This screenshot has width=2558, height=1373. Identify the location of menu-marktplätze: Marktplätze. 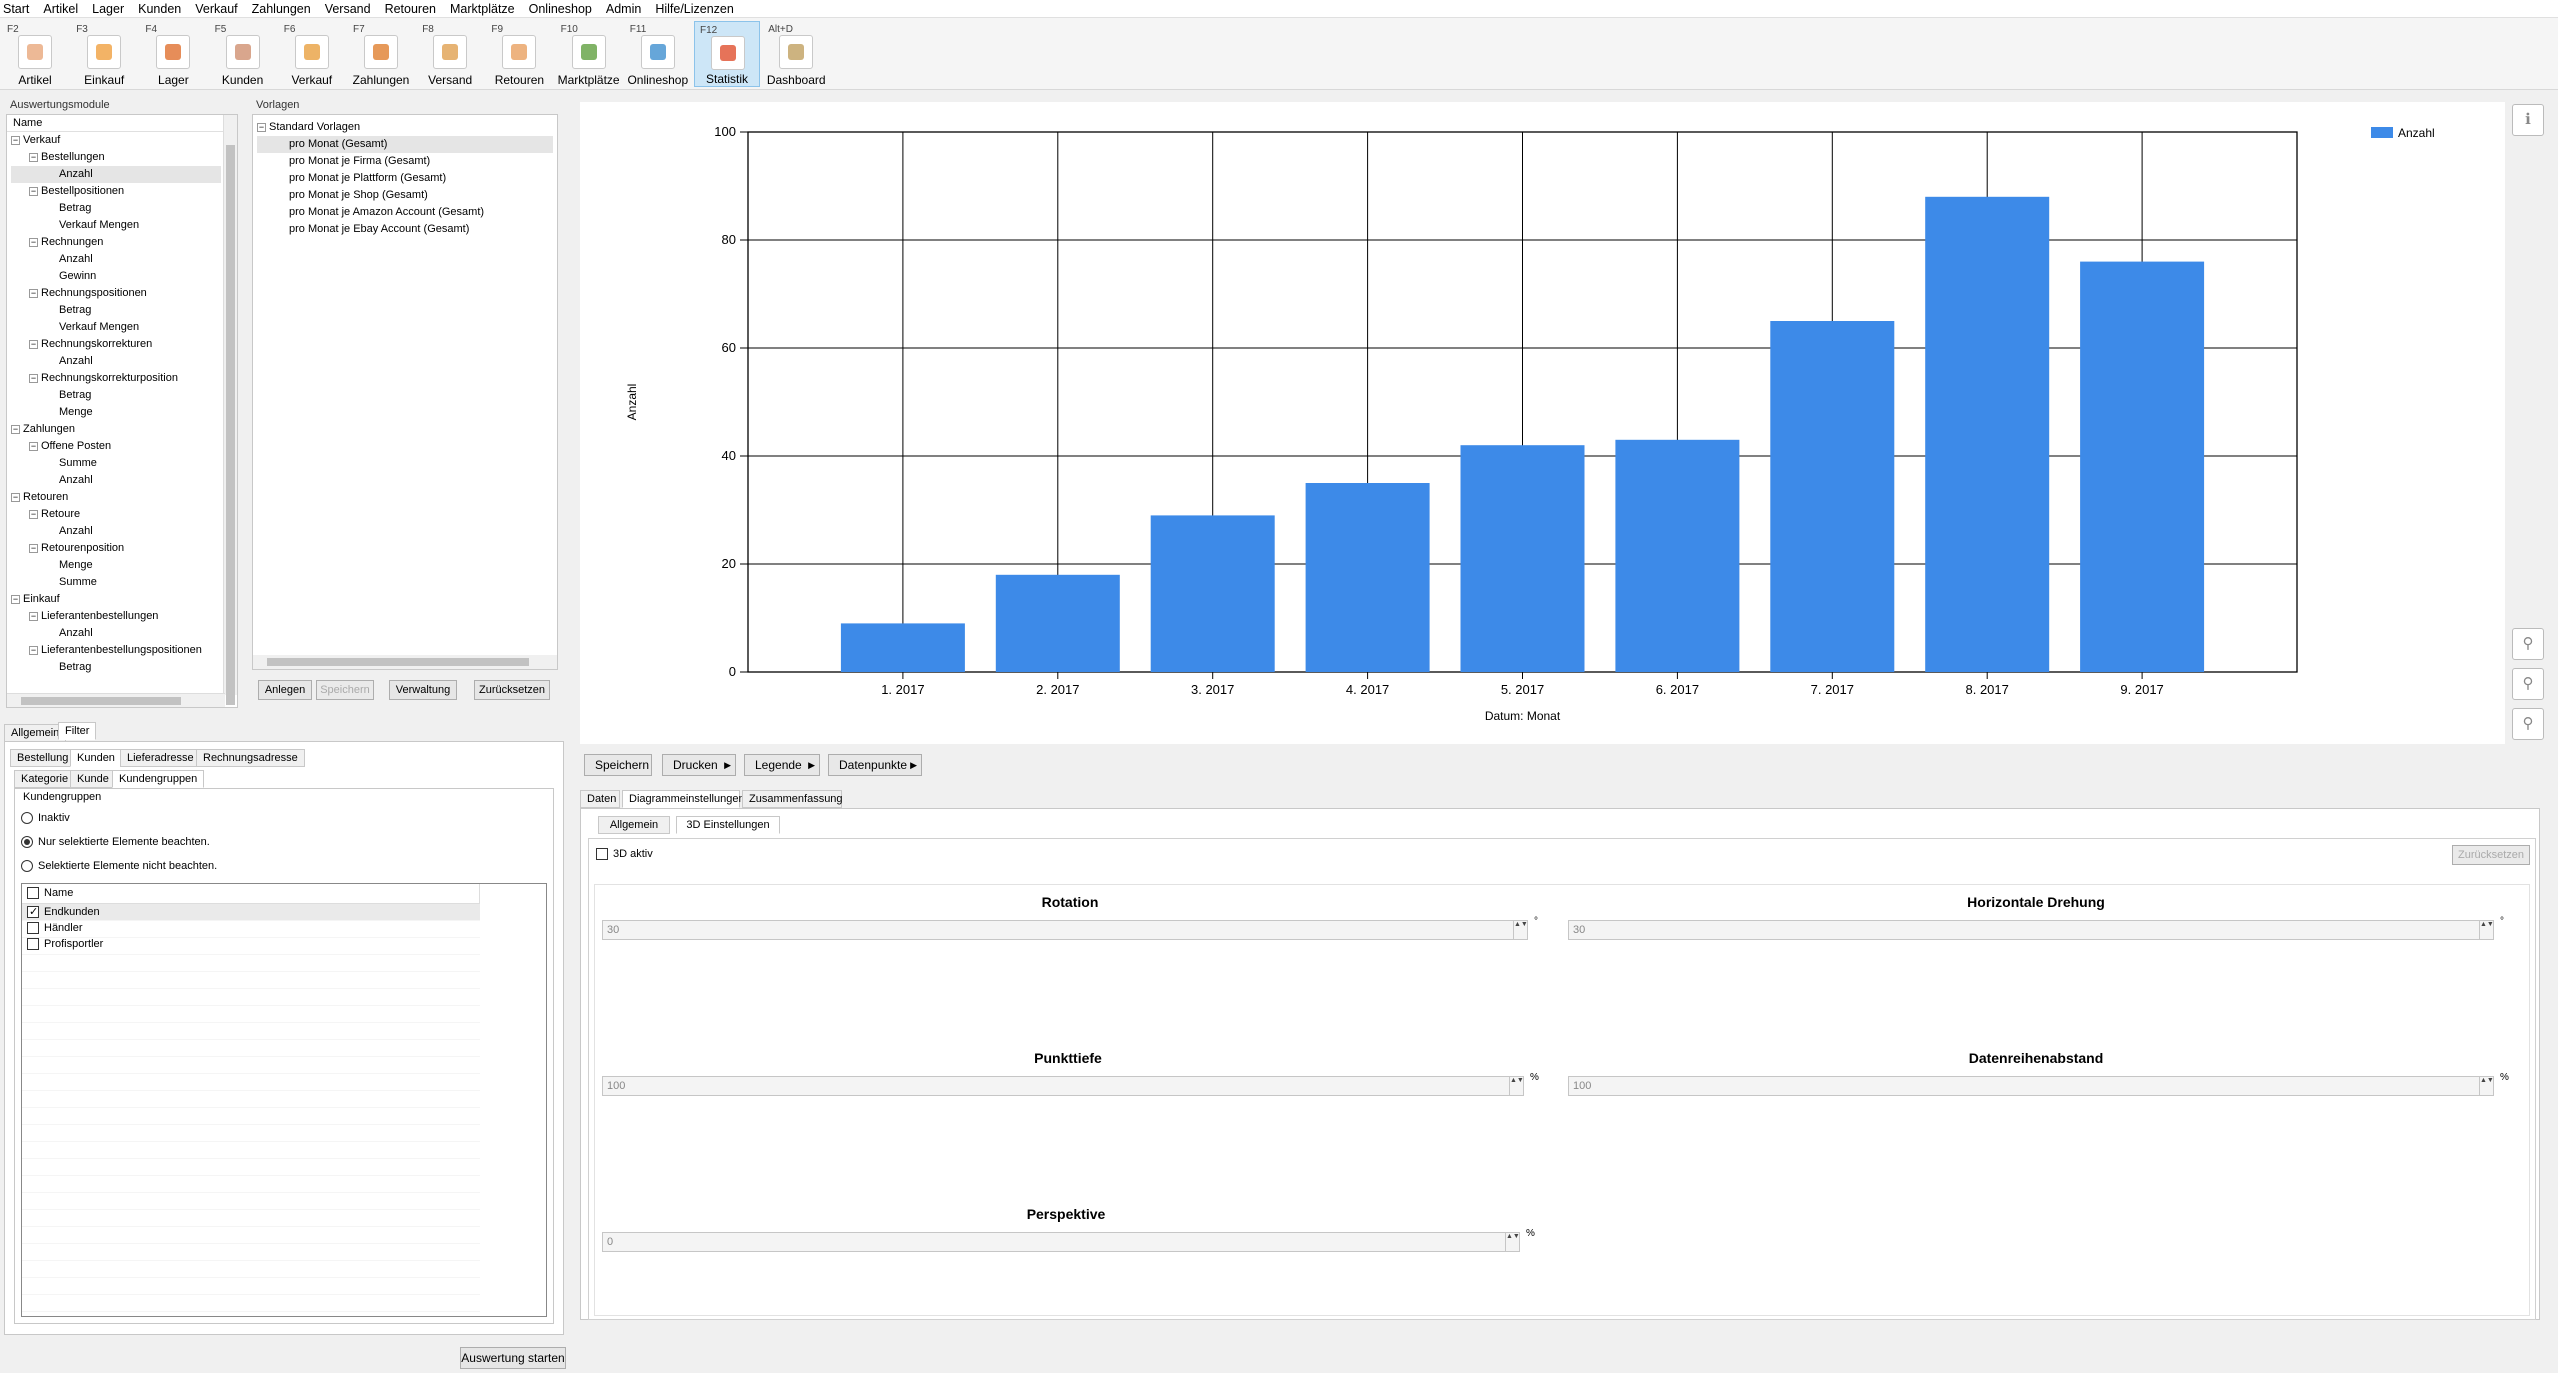
(482, 9).